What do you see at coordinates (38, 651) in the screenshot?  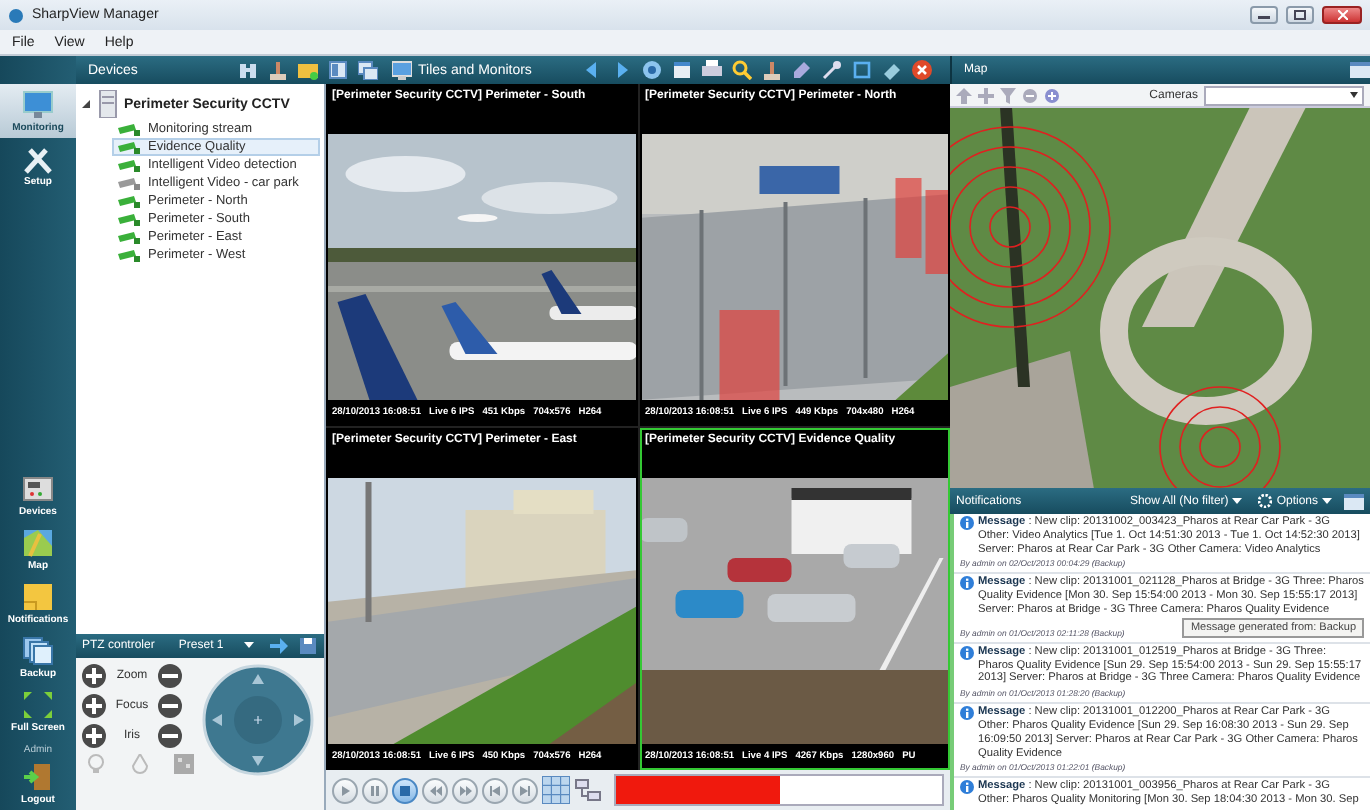 I see `backup-icon` at bounding box center [38, 651].